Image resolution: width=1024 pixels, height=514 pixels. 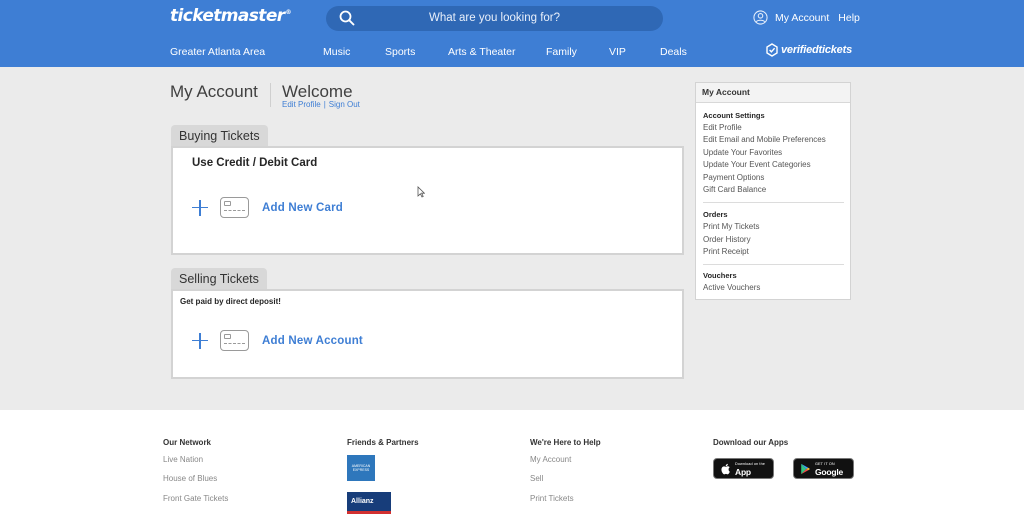 I want to click on footer-heading: We're Here to Help, so click(x=565, y=442).